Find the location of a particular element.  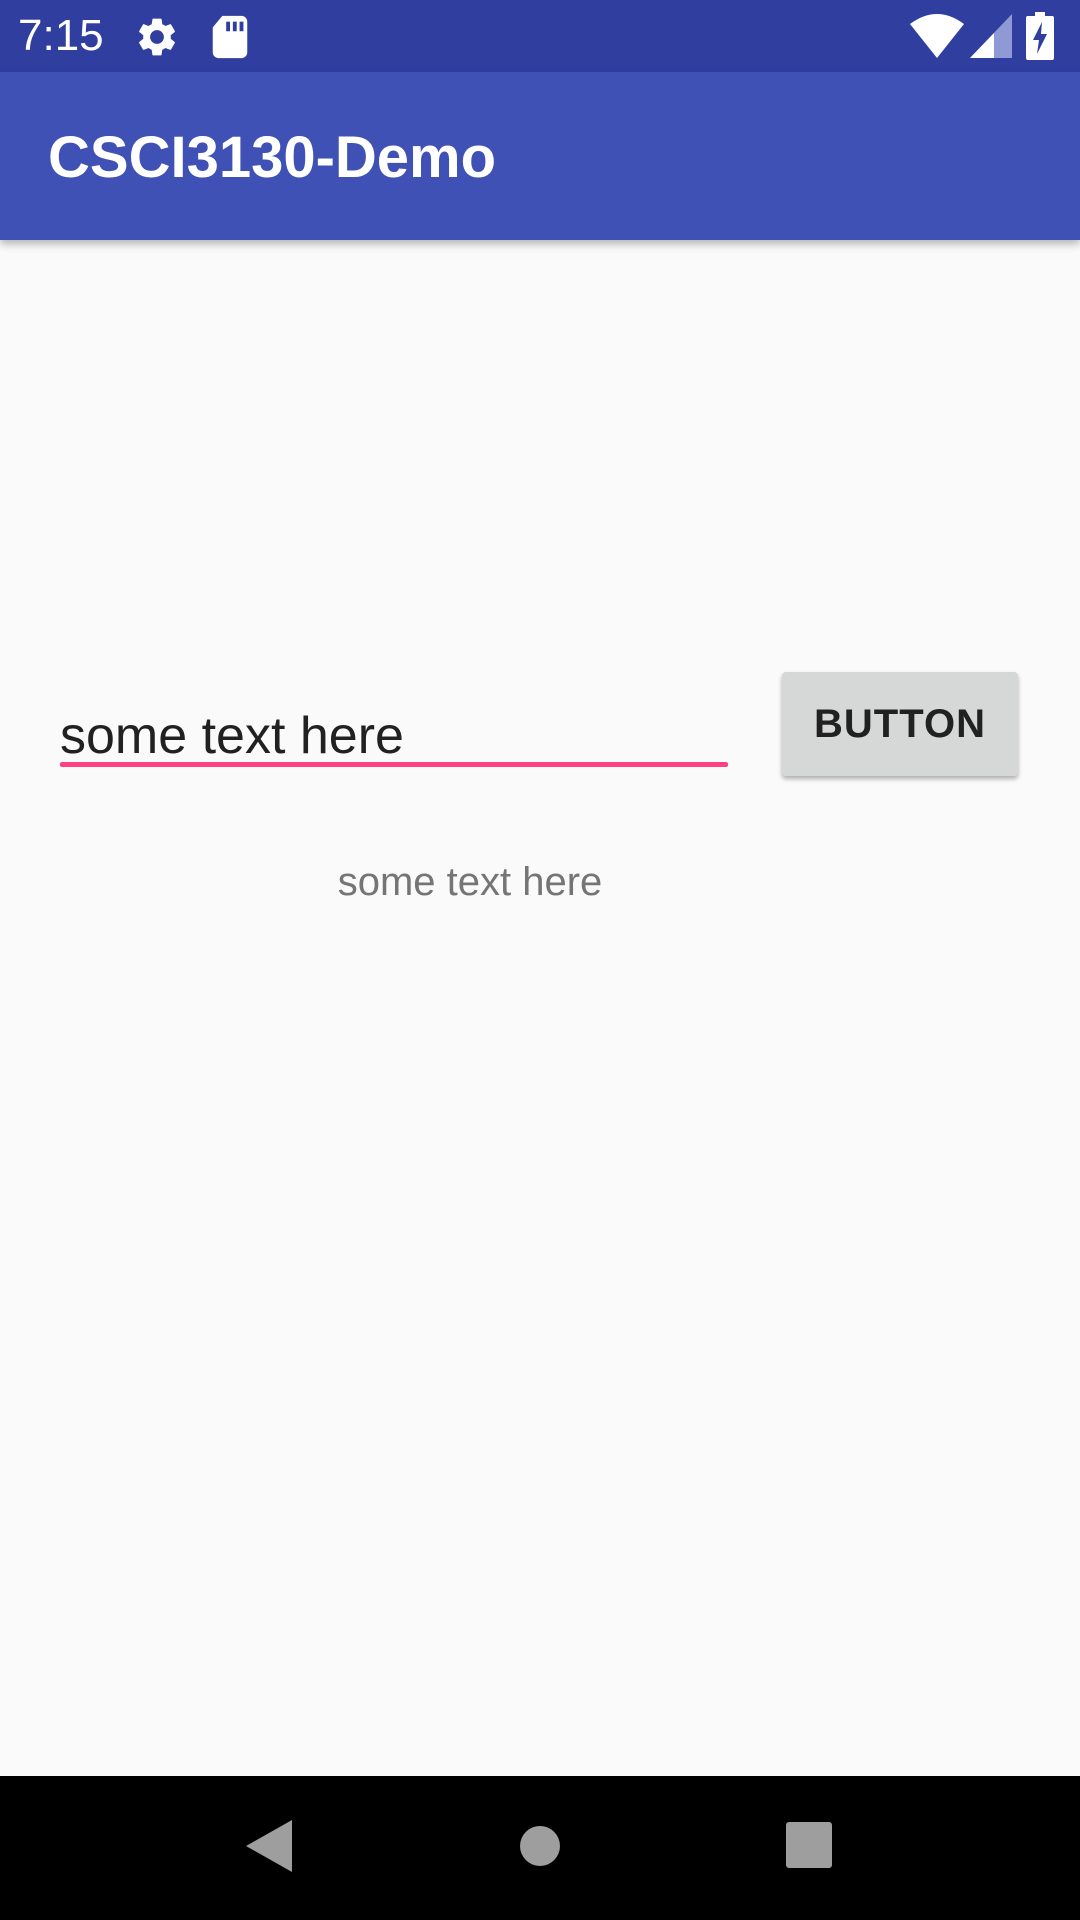

app-title: CSCI3130-Demo is located at coordinates (272, 157).